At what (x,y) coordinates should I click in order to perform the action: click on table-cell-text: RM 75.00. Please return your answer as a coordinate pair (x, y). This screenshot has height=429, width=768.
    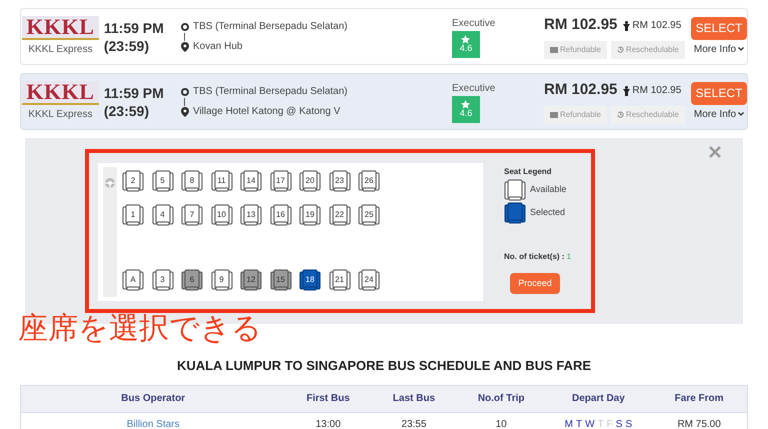
    Looking at the image, I should click on (699, 423).